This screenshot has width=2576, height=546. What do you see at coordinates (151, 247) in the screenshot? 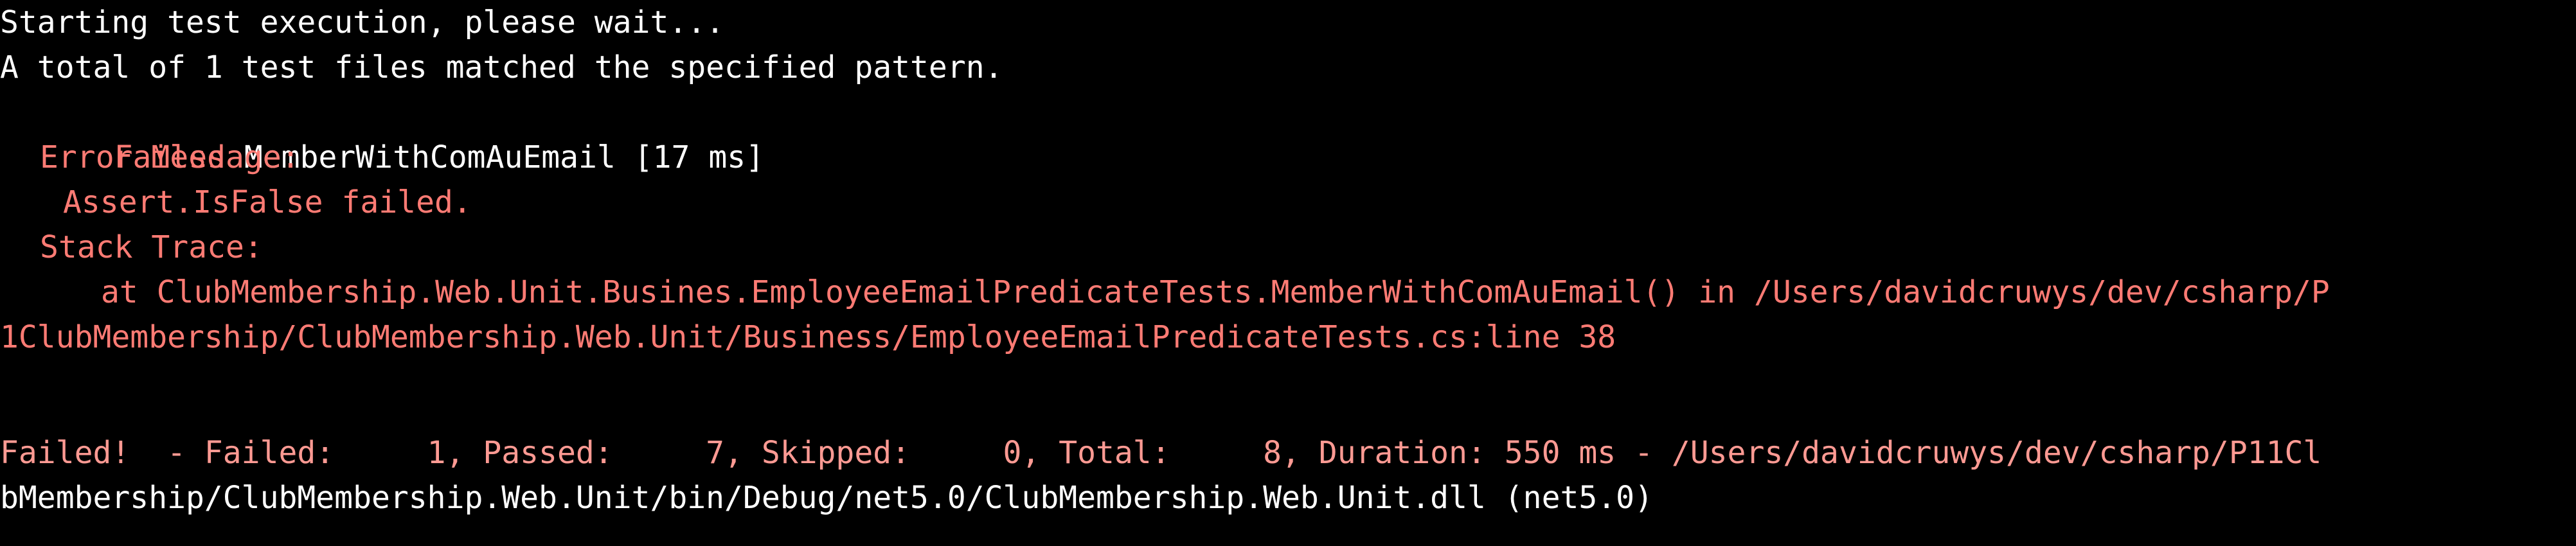
I see `stack-trace-heading: Stack Trace:` at bounding box center [151, 247].